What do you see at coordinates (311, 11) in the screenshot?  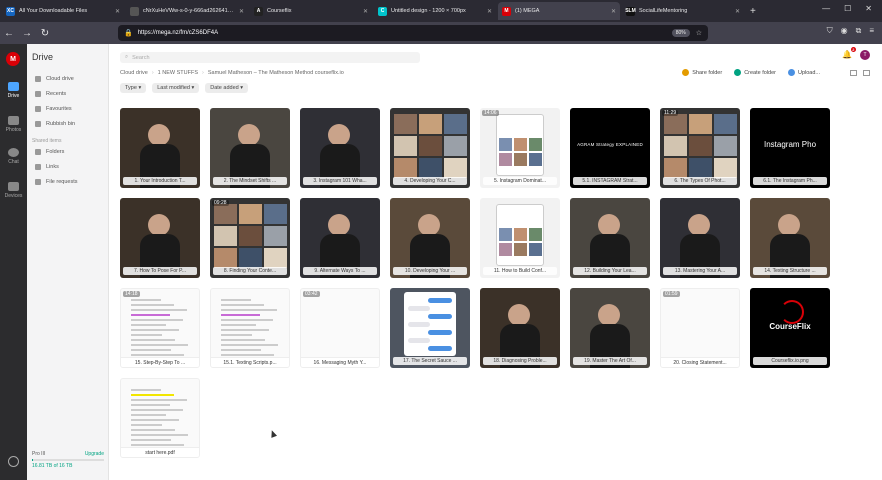 I see `browser-tab: A Courseflix ✕` at bounding box center [311, 11].